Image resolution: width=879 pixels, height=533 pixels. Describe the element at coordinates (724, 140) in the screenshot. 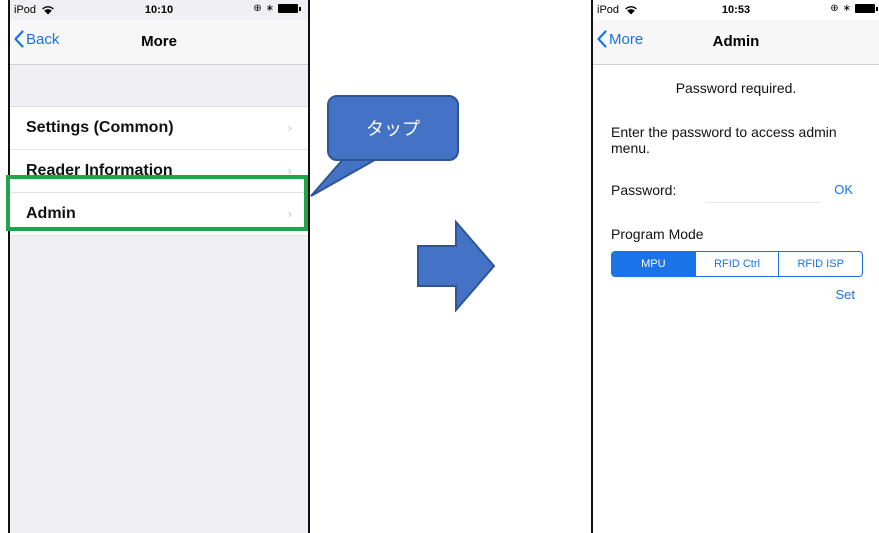

I see `instructions-text: Enter the password to access admin menu.` at that location.